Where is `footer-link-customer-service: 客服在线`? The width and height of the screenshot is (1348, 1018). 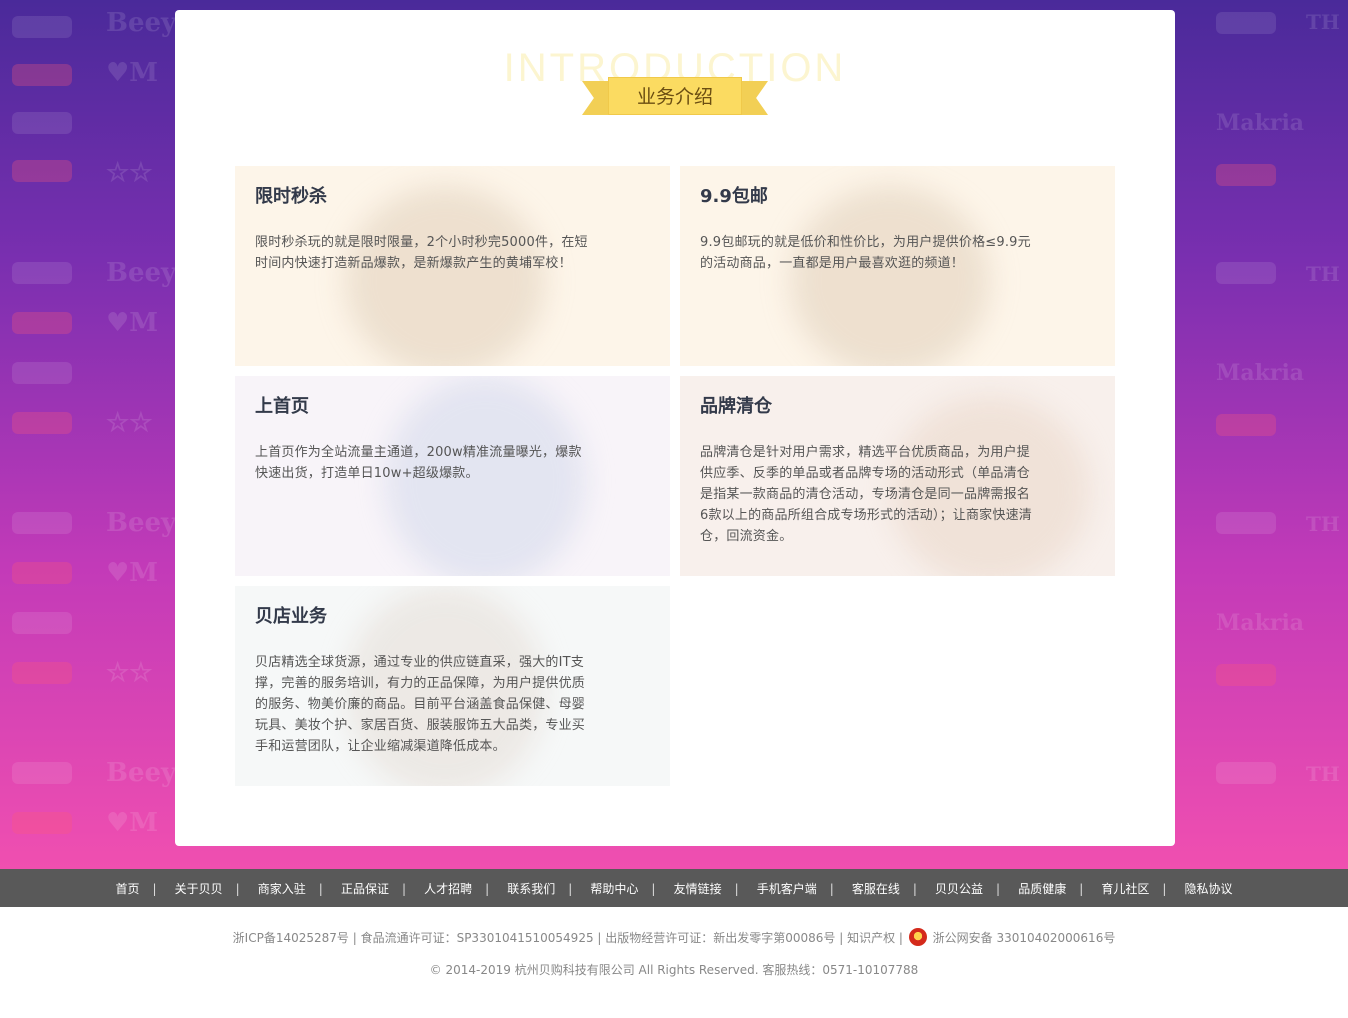
footer-link-customer-service: 客服在线 is located at coordinates (876, 889).